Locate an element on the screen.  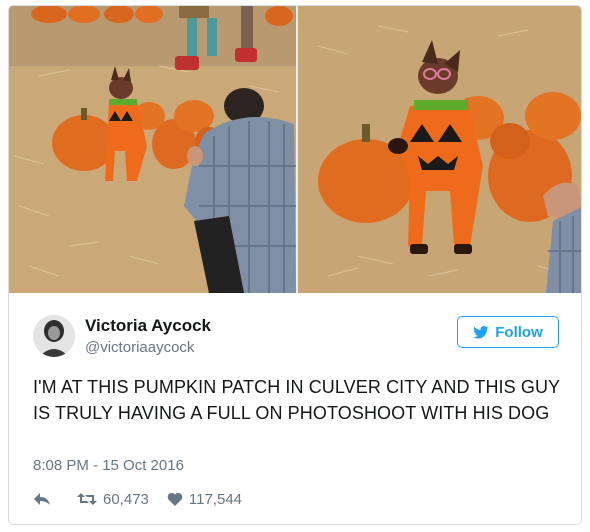
retweet-button: 60,473 is located at coordinates (113, 499).